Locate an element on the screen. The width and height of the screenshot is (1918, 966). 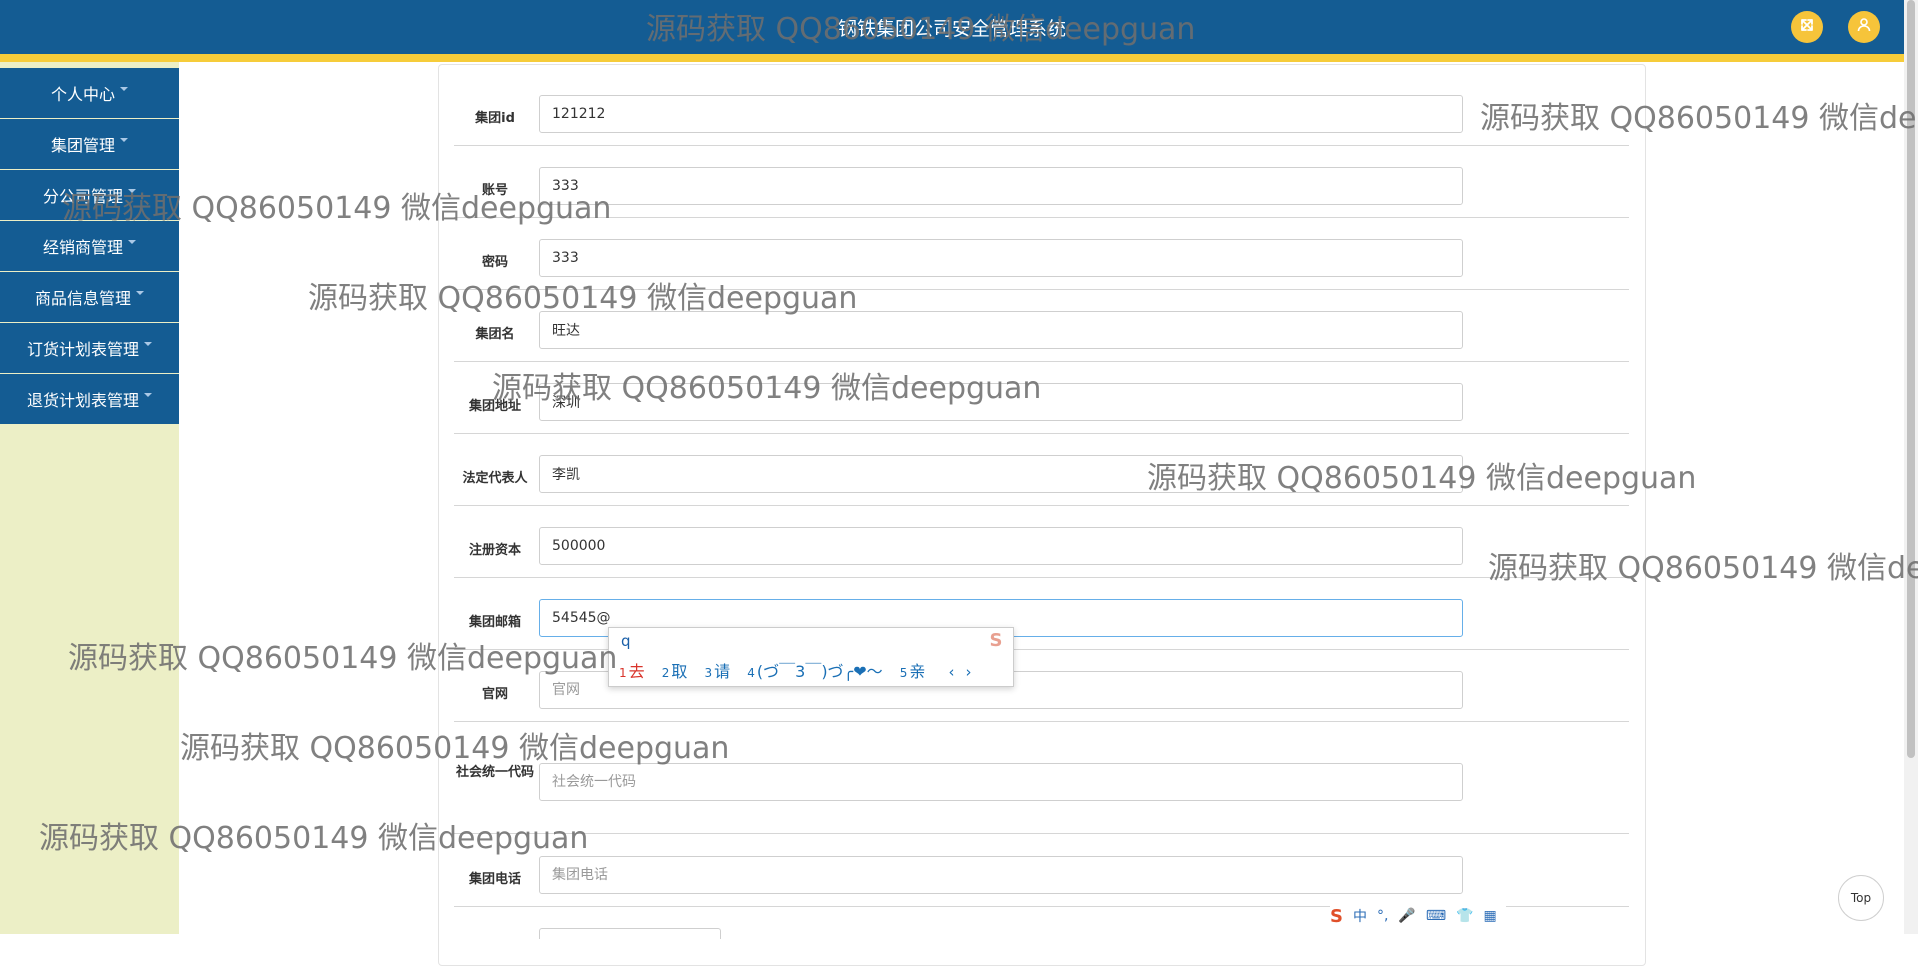
candidate-number: 5 is located at coordinates (903, 673).